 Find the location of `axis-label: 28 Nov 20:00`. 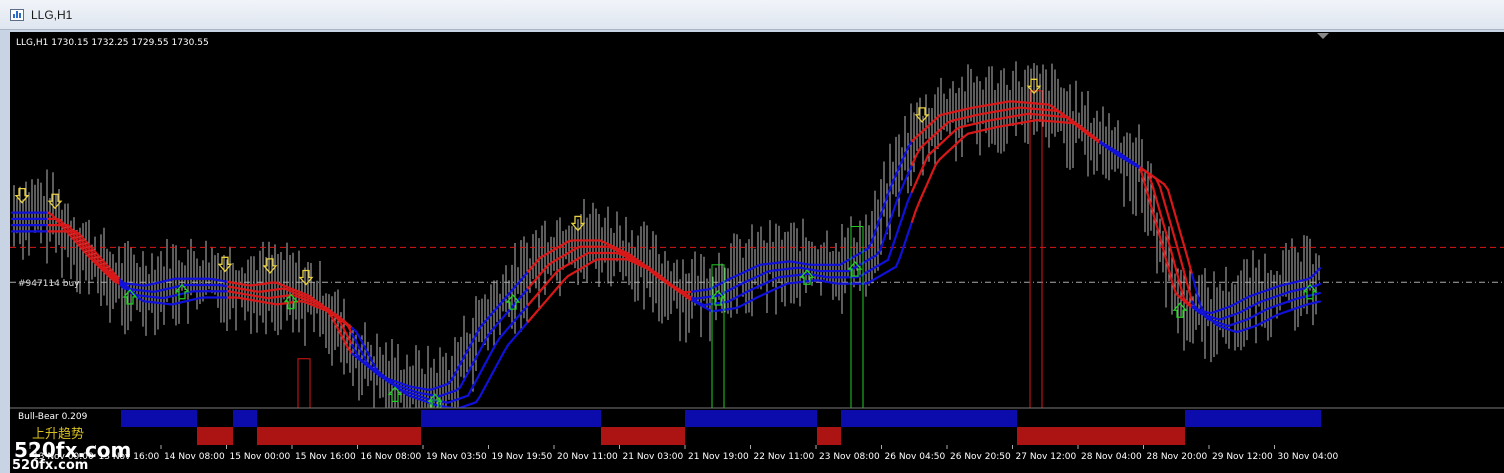

axis-label: 28 Nov 20:00 is located at coordinates (1177, 457).